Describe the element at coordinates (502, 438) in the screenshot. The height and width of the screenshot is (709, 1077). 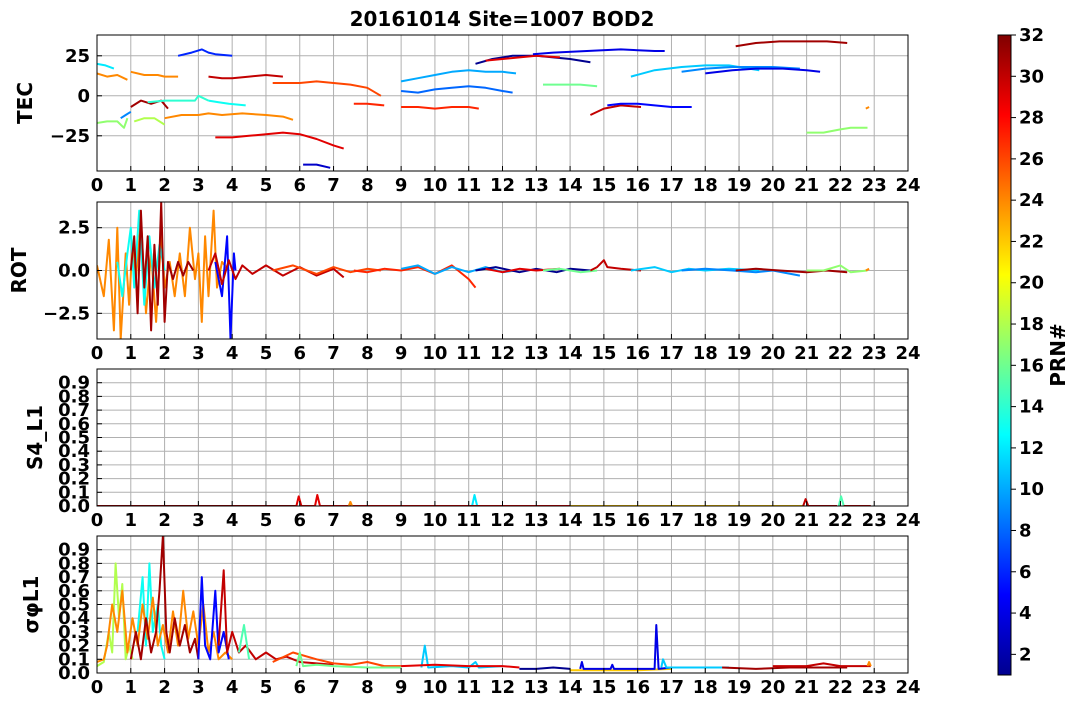
I see `grid` at that location.